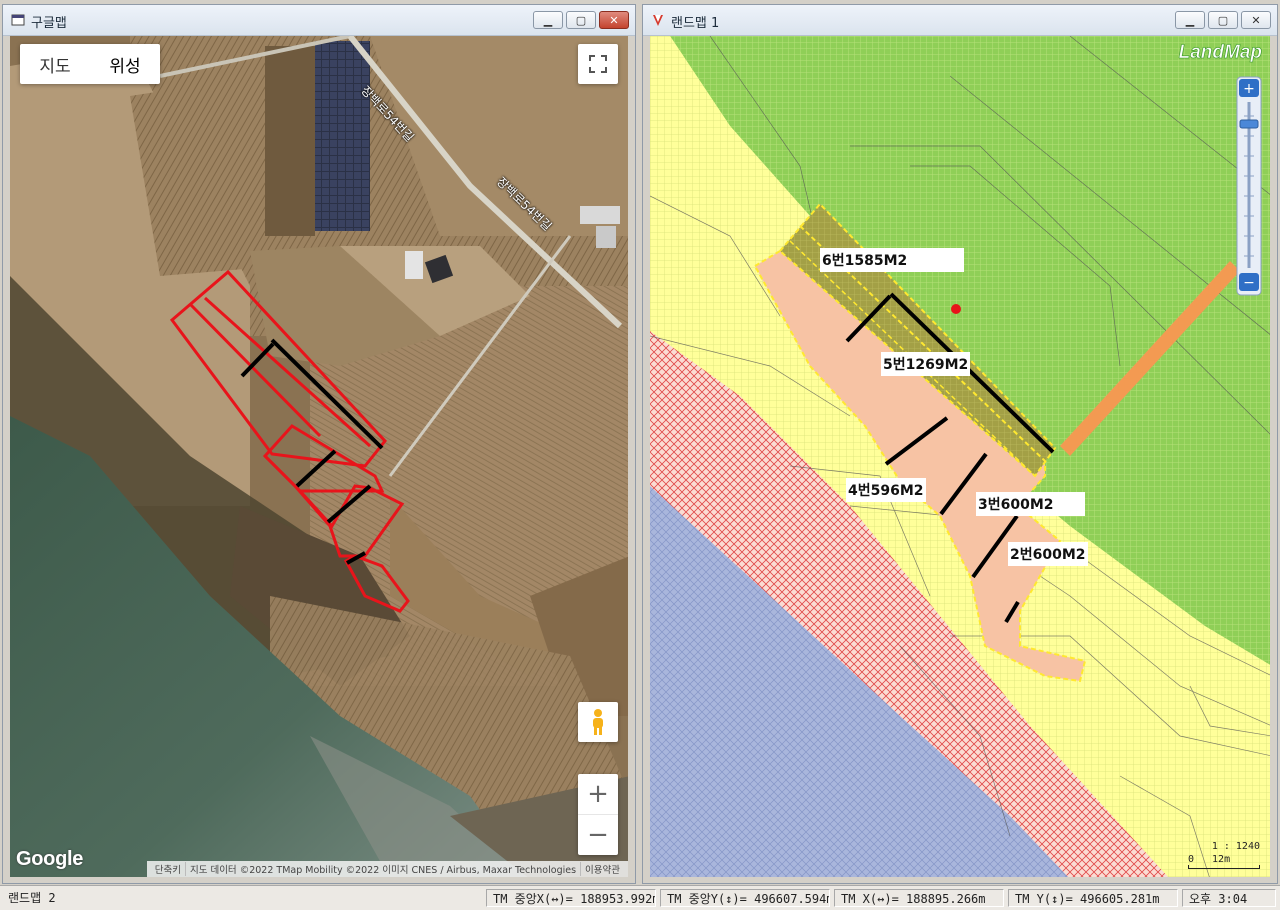 This screenshot has width=1280, height=910. What do you see at coordinates (919, 898) in the screenshot?
I see `status-tm-x: TM X(↔)= 188895.266m` at bounding box center [919, 898].